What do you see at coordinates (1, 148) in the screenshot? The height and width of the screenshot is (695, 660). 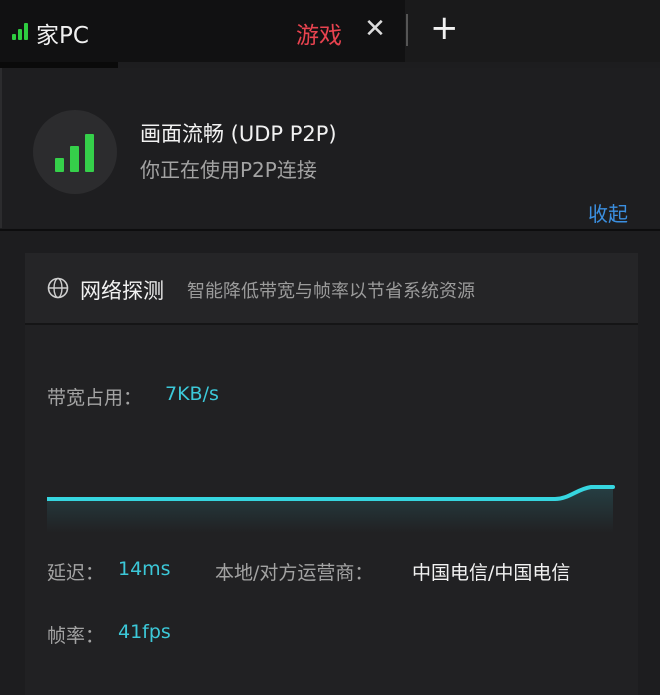 I see `panel-edge` at bounding box center [1, 148].